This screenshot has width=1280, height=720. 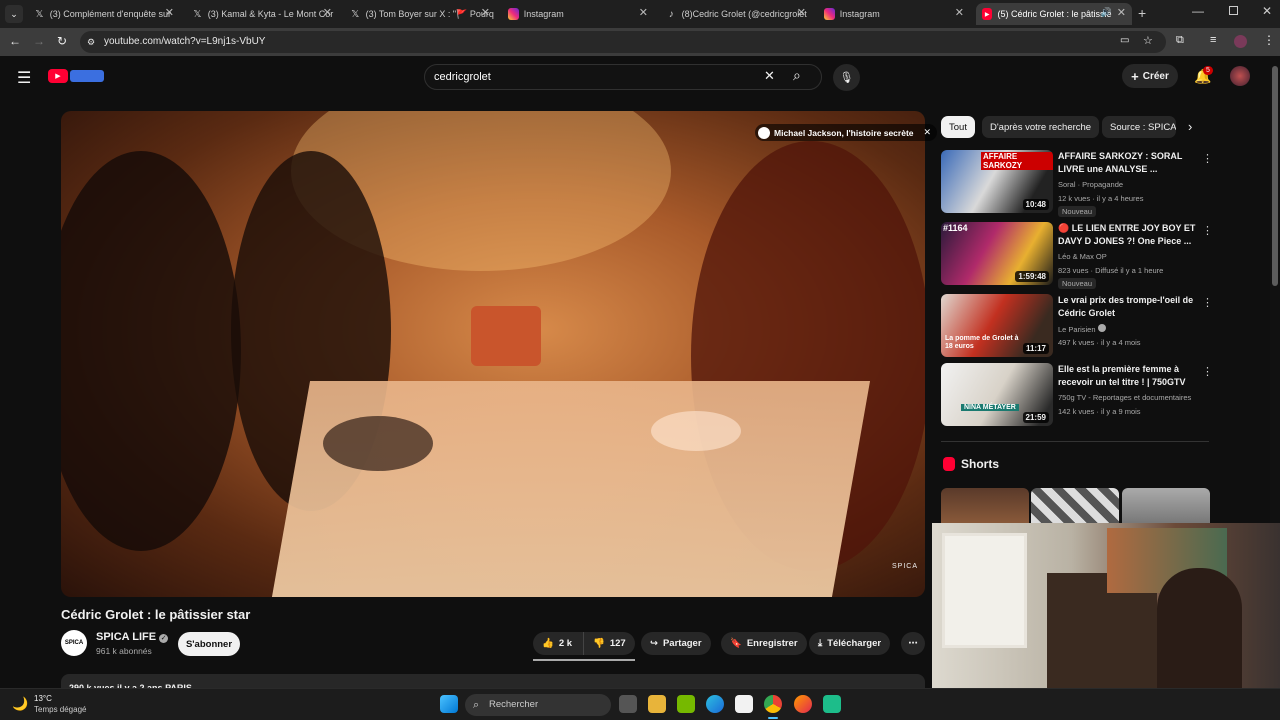 I want to click on instagram-icon, so click(x=513, y=14).